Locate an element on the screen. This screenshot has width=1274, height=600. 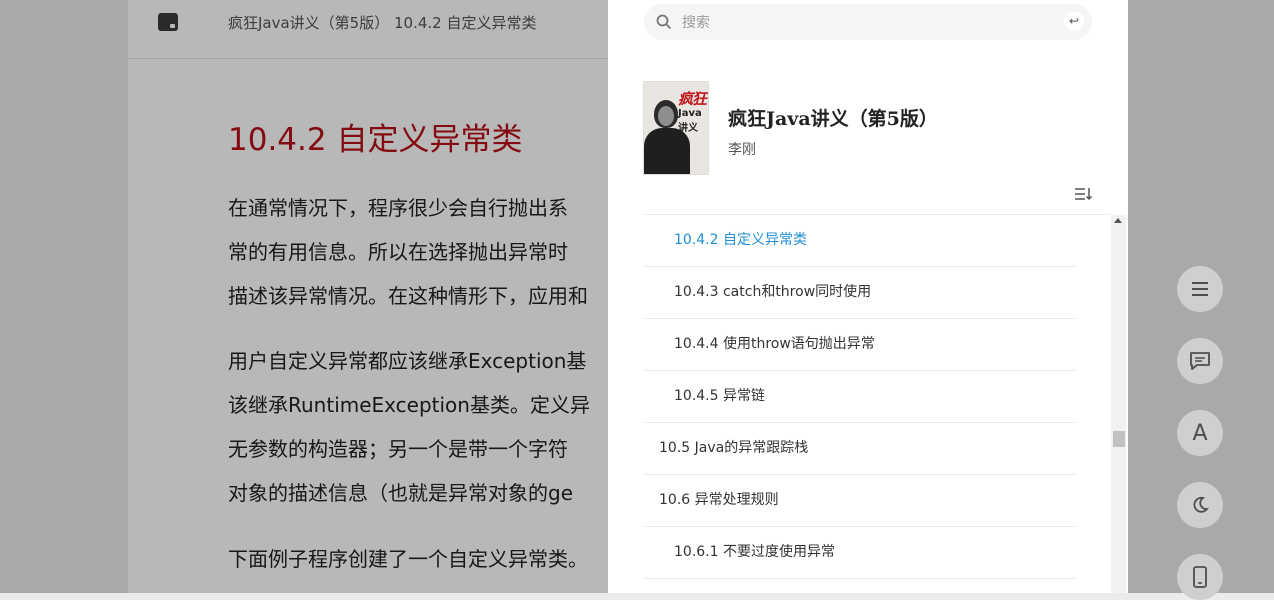
mobile-reading-button is located at coordinates (1200, 577).